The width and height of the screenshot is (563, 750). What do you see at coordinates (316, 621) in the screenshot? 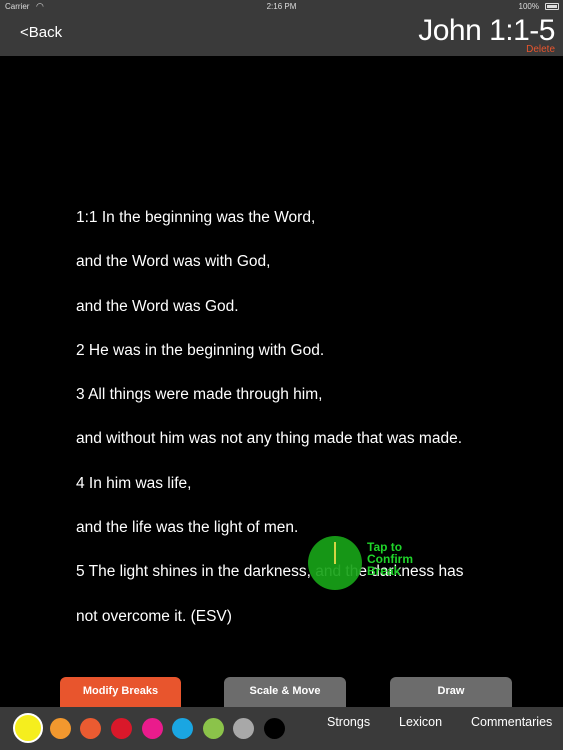
I see `verse-line: not overcome it. (ESV)` at bounding box center [316, 621].